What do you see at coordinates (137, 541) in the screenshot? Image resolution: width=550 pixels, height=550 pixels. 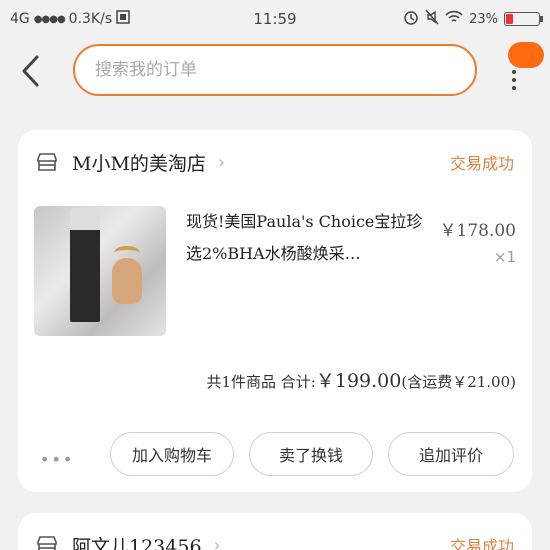 I see `shop-name: 阿文儿123456` at bounding box center [137, 541].